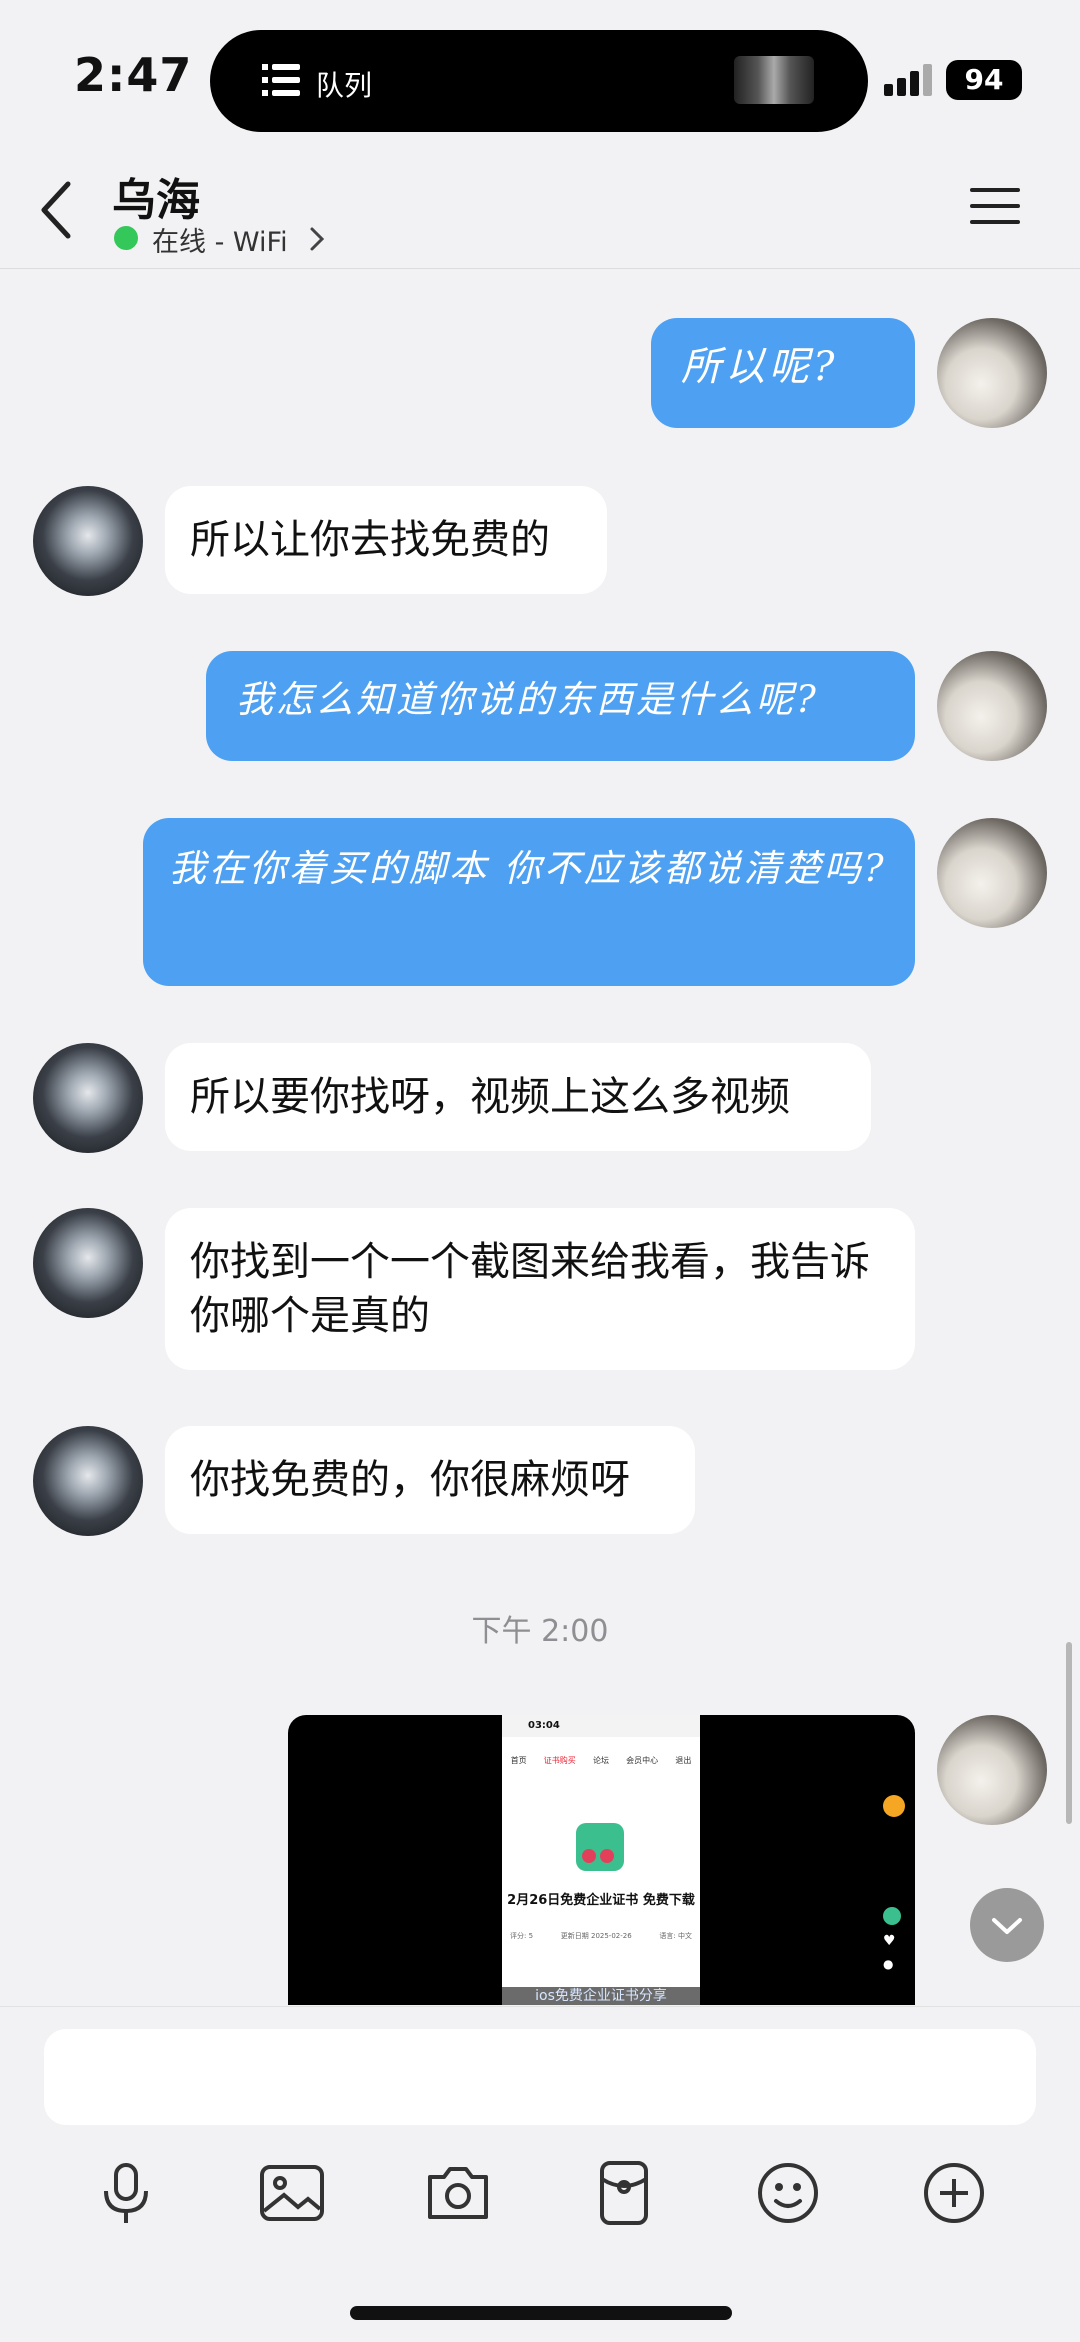 This screenshot has height=2342, width=1080. Describe the element at coordinates (386, 540) in the screenshot. I see `message-bubble-other: 所以让你去找免费的` at that location.